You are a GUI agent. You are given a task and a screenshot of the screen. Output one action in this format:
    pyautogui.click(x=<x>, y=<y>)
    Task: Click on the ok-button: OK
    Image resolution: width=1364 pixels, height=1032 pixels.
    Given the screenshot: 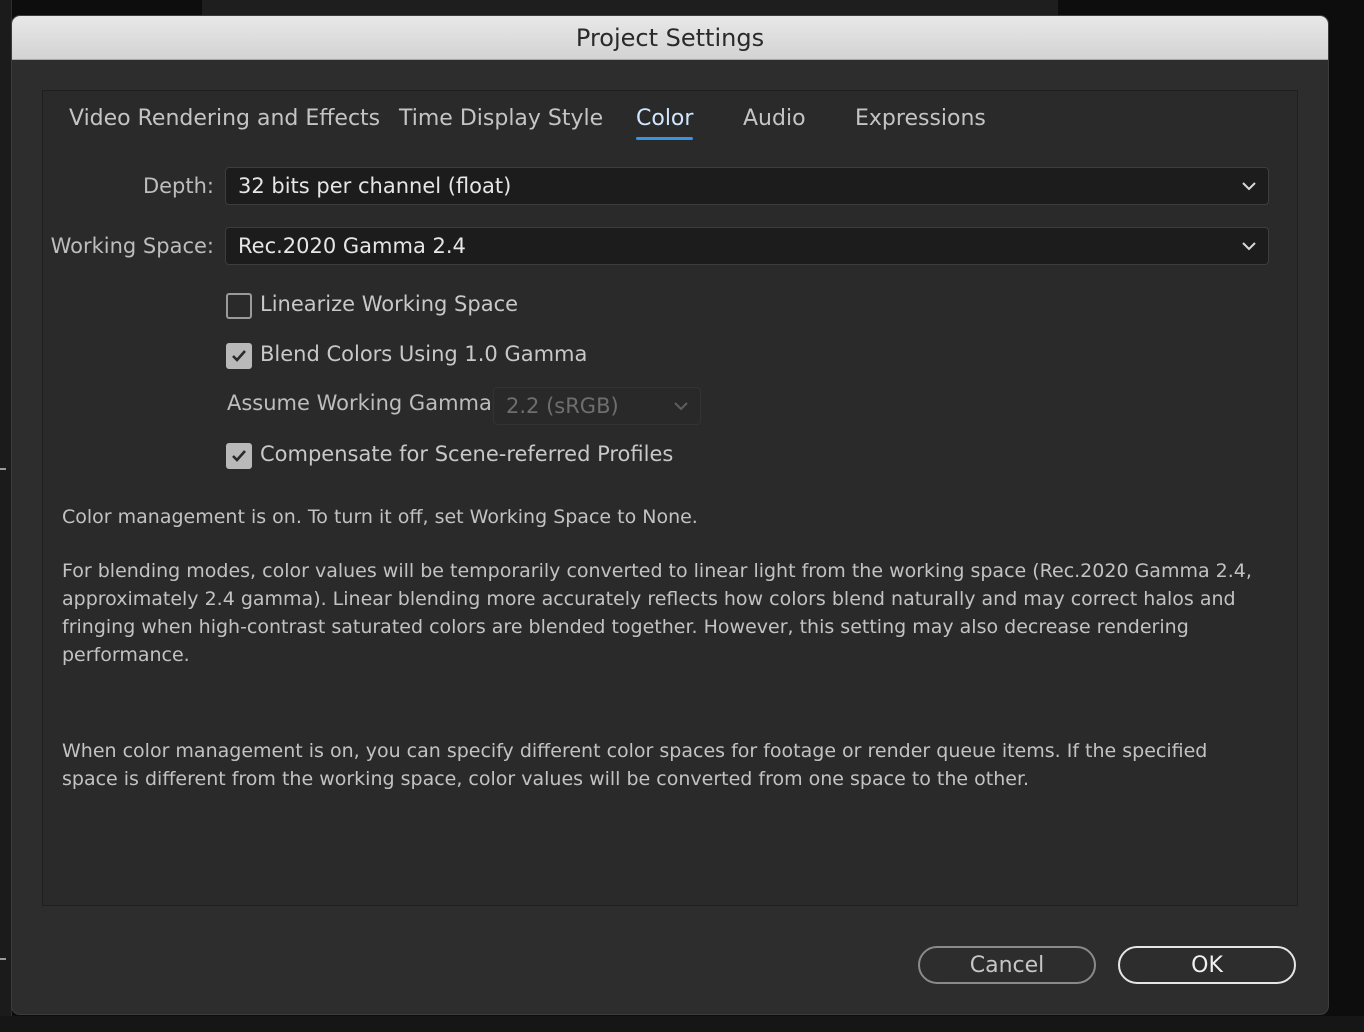 What is the action you would take?
    pyautogui.click(x=1207, y=965)
    